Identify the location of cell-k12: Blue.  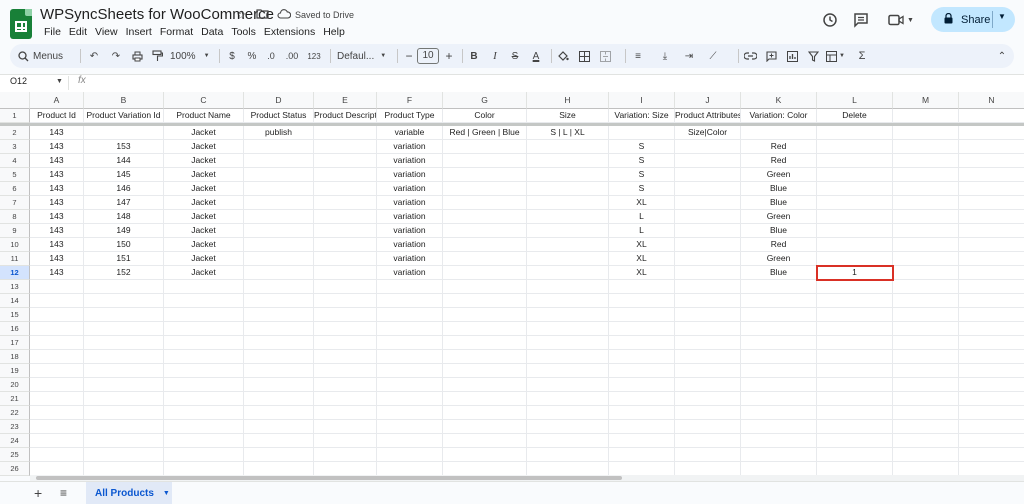
(779, 273).